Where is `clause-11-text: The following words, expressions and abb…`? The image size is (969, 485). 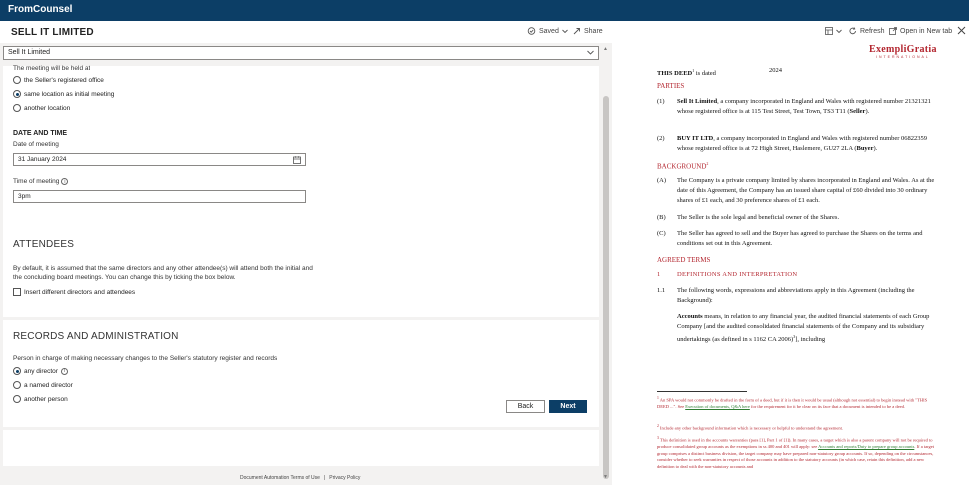
clause-11-text: The following words, expressions and abb… is located at coordinates (796, 295).